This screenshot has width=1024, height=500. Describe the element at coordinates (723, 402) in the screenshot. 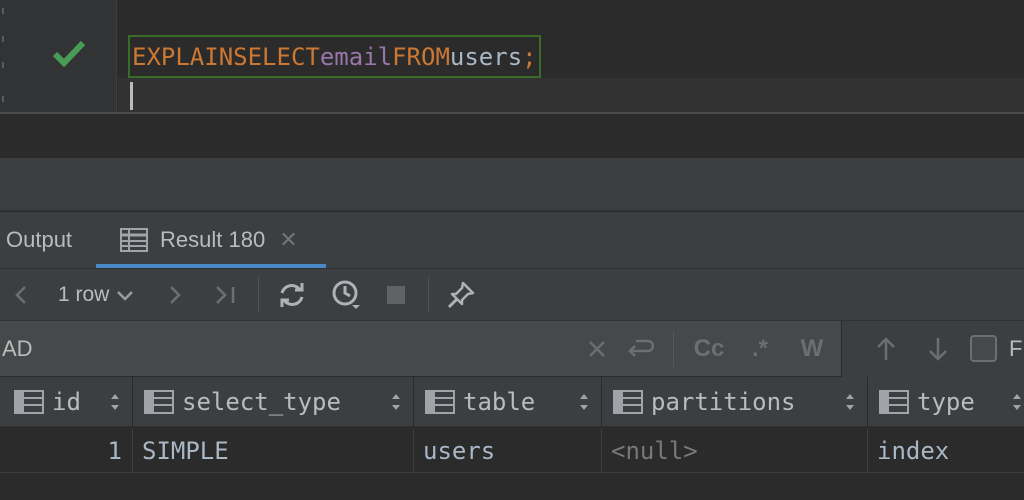

I see `column-header-label: partitions` at that location.